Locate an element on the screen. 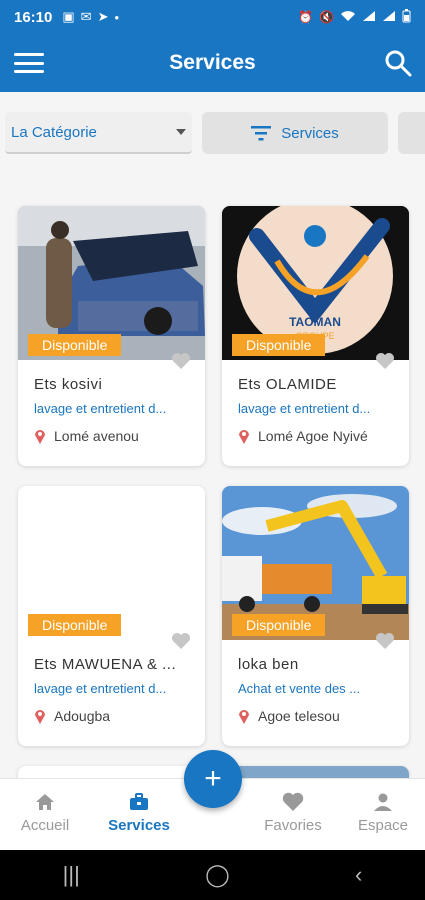 Image resolution: width=425 pixels, height=900 pixels. card-location-text: Lomé Agoe Nyivé is located at coordinates (313, 436).